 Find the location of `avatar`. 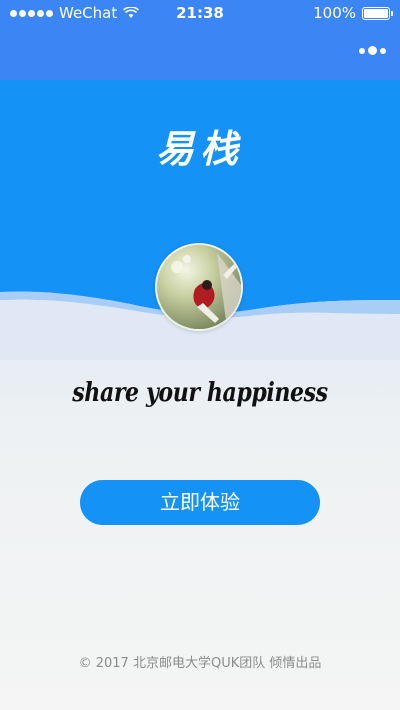

avatar is located at coordinates (199, 287).